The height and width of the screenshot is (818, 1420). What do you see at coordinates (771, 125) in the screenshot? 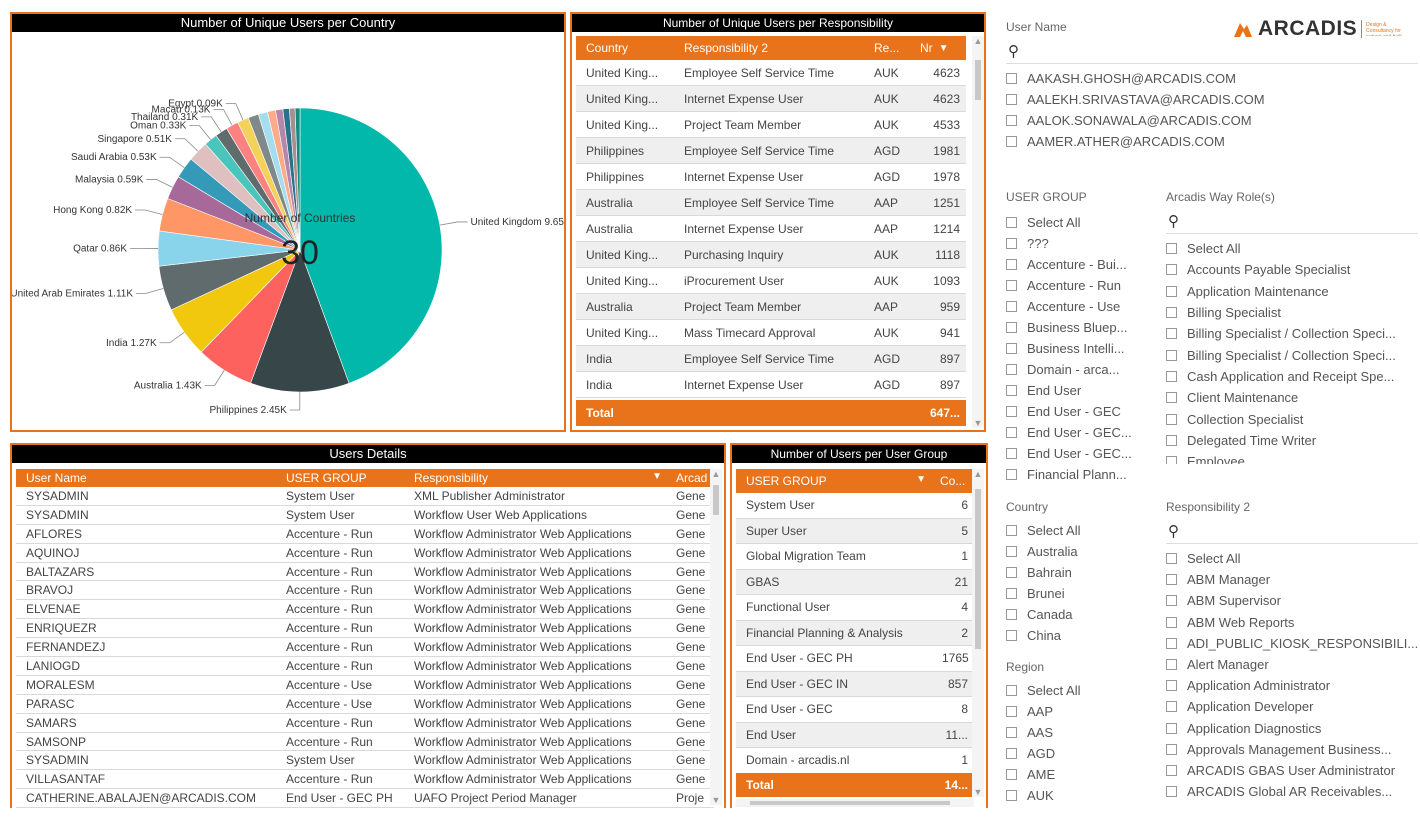
I see `table-row: United King...Project Team MemberAUK4533` at bounding box center [771, 125].